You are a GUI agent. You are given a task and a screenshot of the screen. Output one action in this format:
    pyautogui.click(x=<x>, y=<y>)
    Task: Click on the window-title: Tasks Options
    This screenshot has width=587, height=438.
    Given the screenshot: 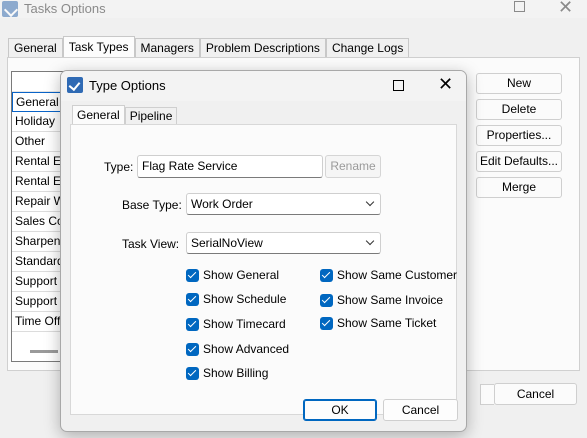 What is the action you would take?
    pyautogui.click(x=65, y=8)
    